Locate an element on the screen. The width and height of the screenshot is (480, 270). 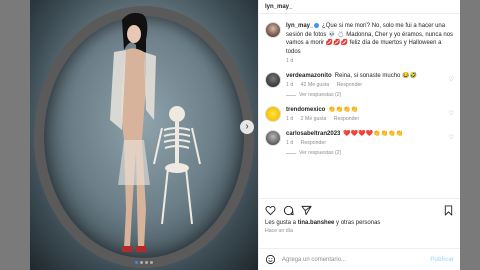
caption-username: lyn_may_ is located at coordinates (299, 26).